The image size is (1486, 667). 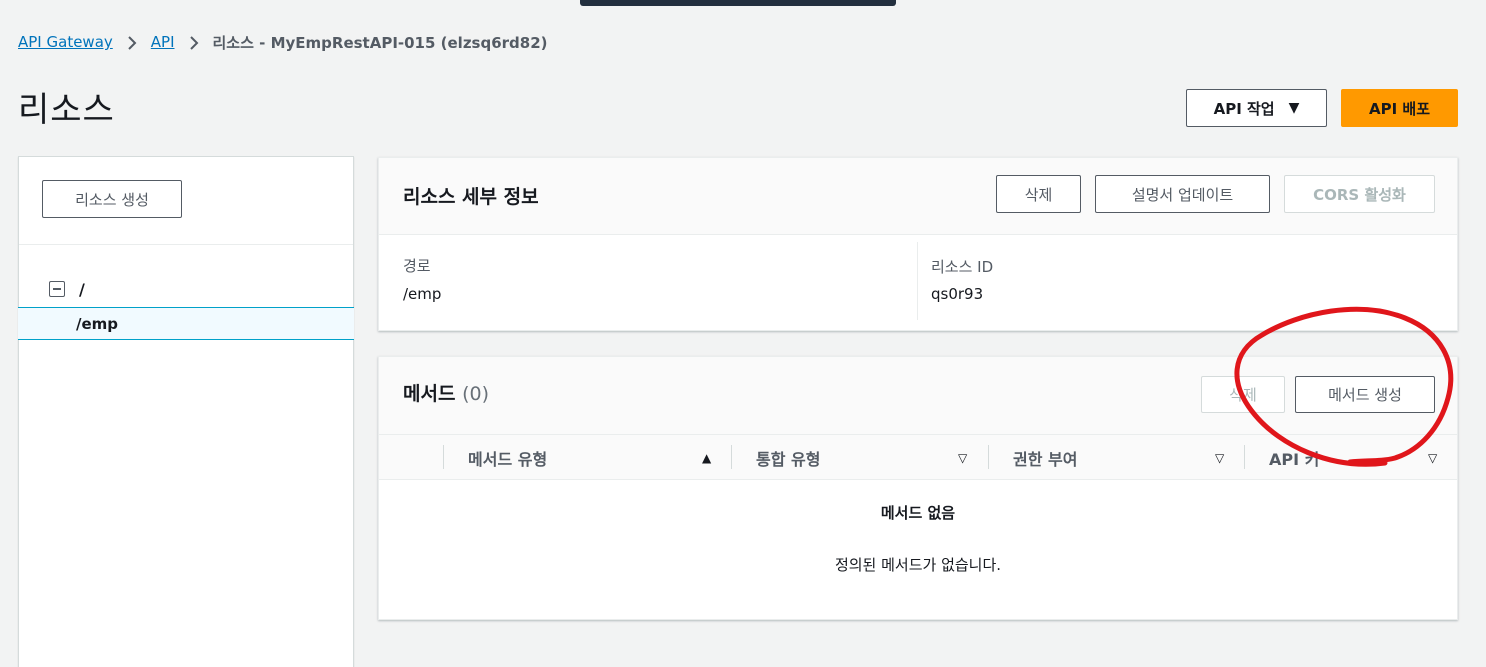 What do you see at coordinates (508, 459) in the screenshot?
I see `column-header-label: 메서드 유형` at bounding box center [508, 459].